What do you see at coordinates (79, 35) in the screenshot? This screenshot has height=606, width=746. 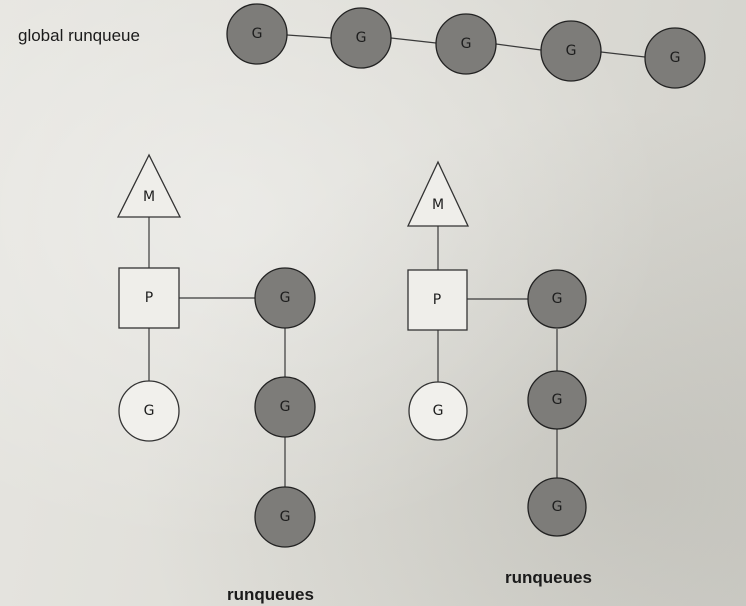 I see `global-runqueue-label: global runqueue` at bounding box center [79, 35].